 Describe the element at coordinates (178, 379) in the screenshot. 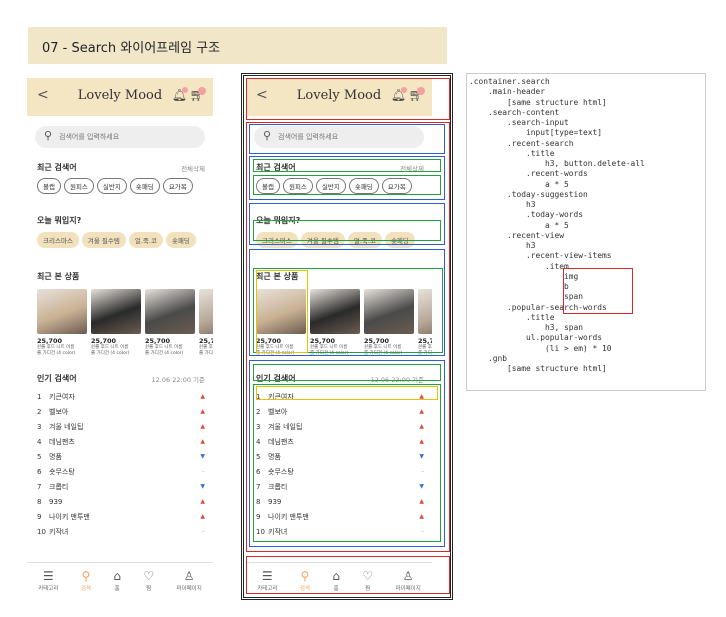

I see `popular-time: 12.06 22:00 기준` at that location.